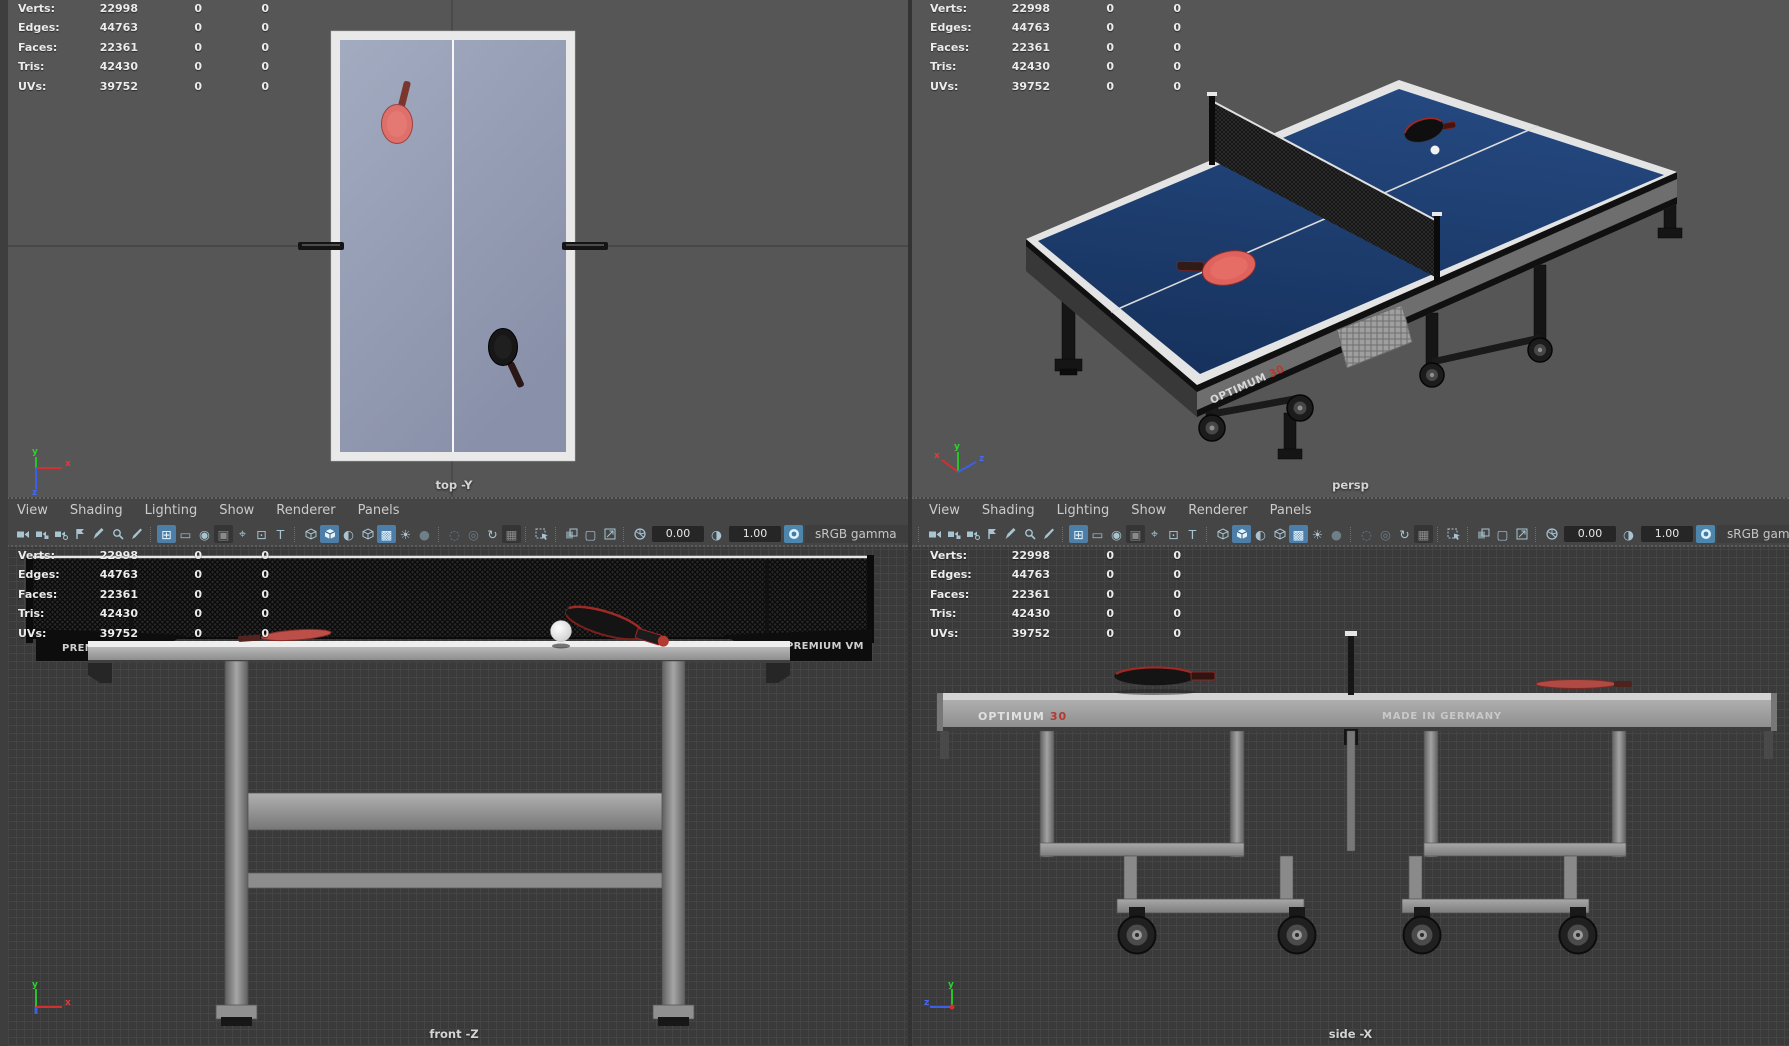  I want to click on table-leg-right, so click(673, 835).